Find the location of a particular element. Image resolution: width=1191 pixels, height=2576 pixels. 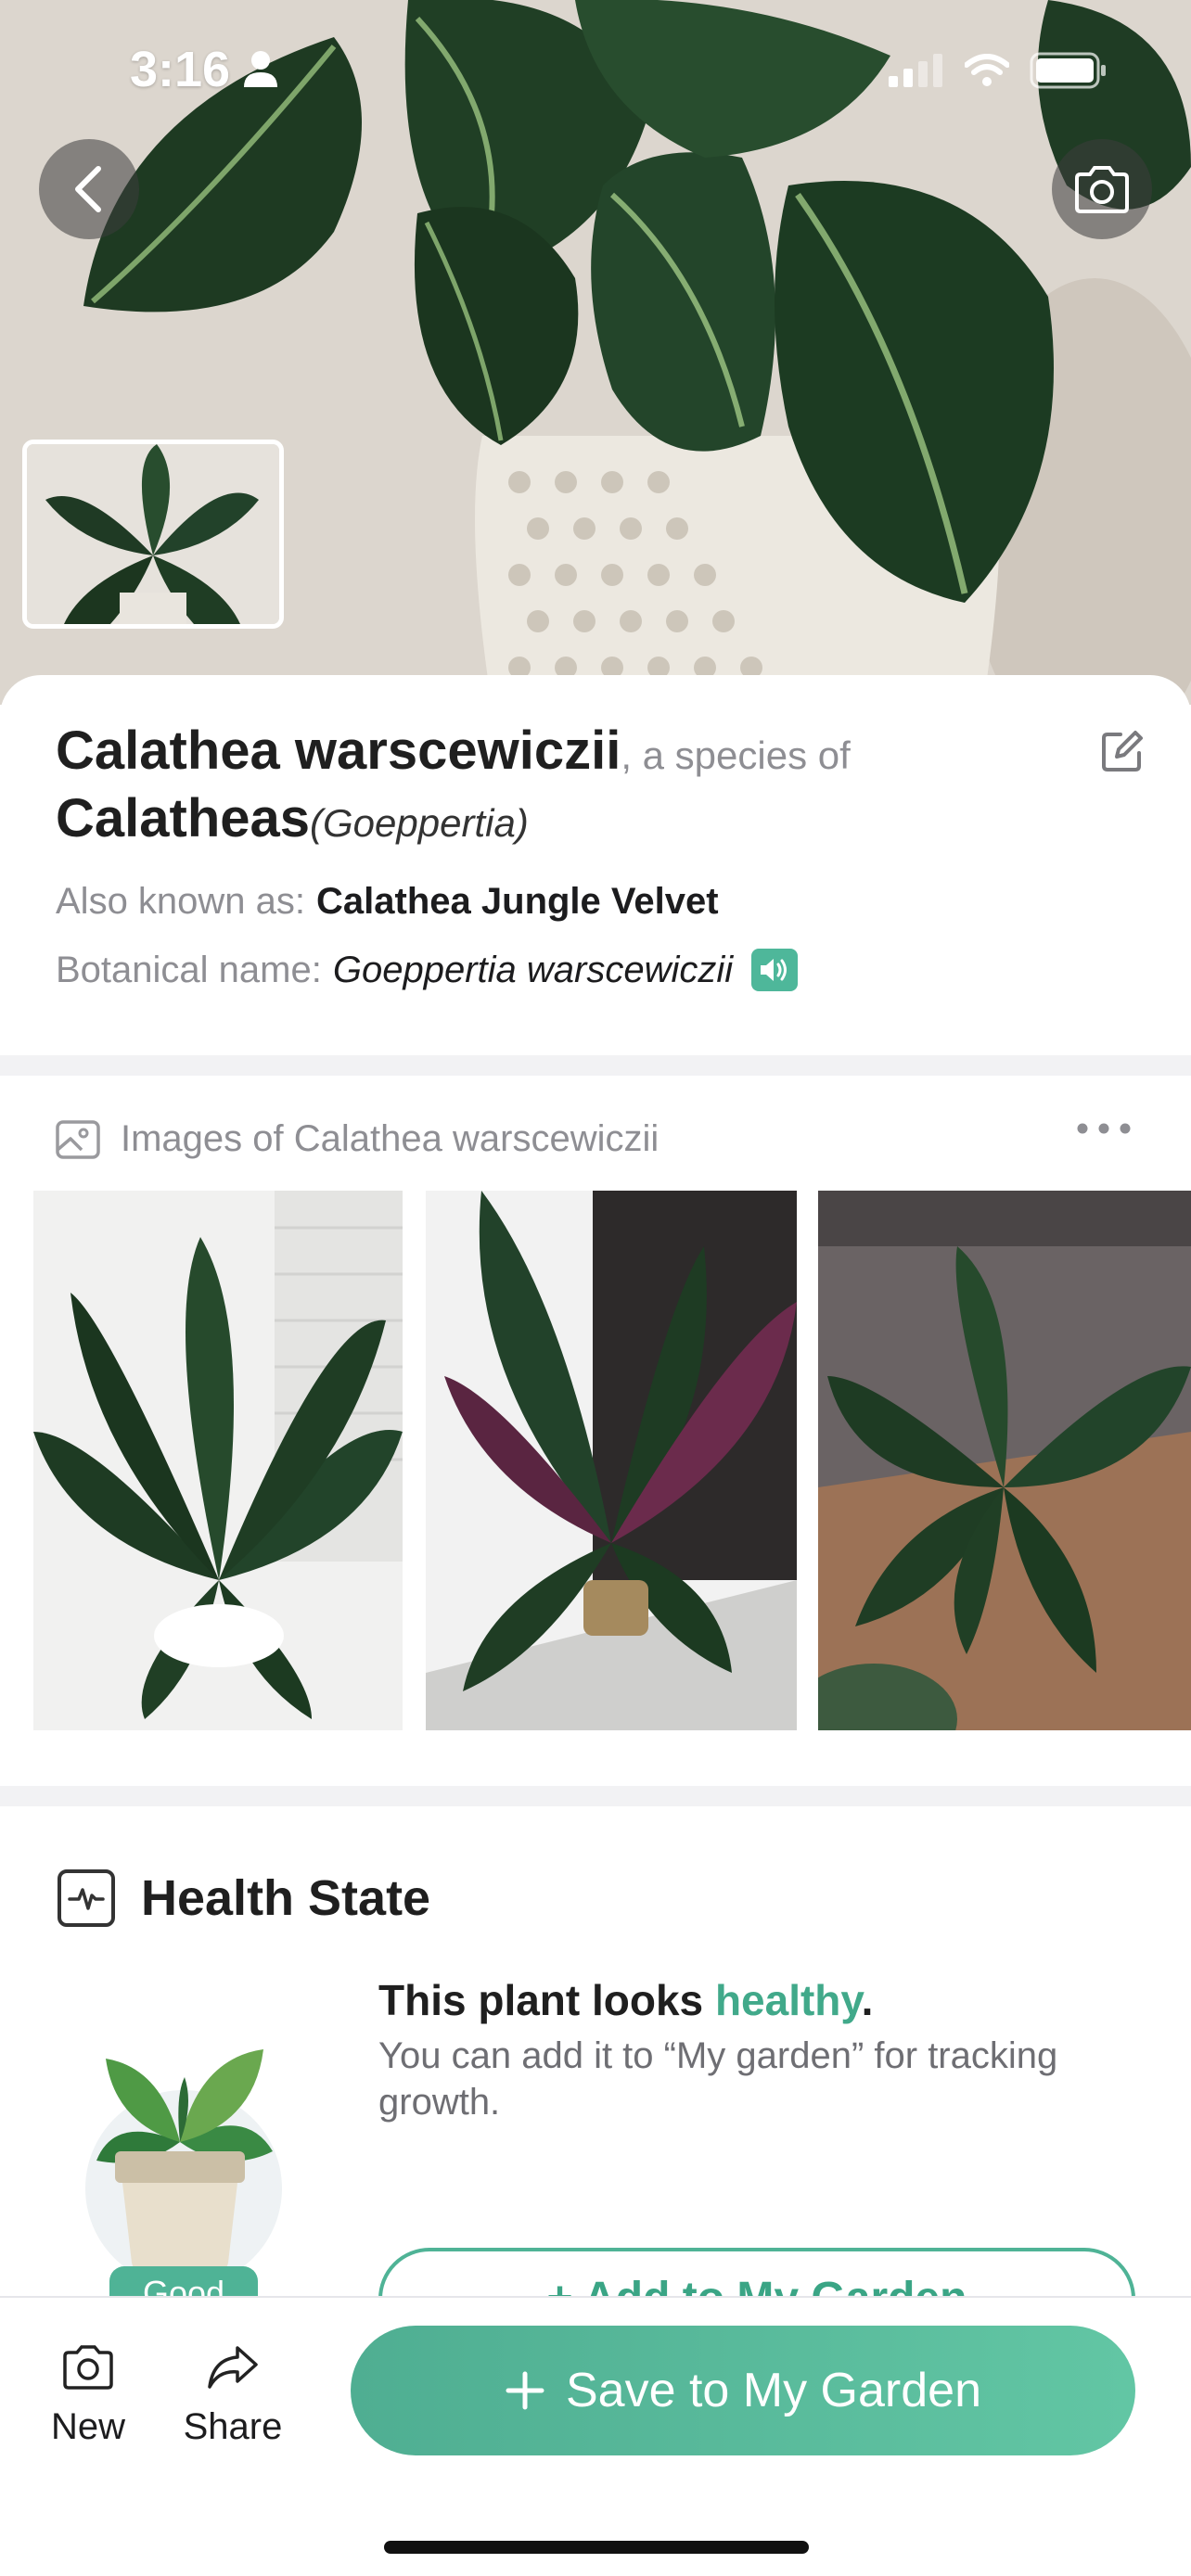

health-title: Health State is located at coordinates (286, 1898).